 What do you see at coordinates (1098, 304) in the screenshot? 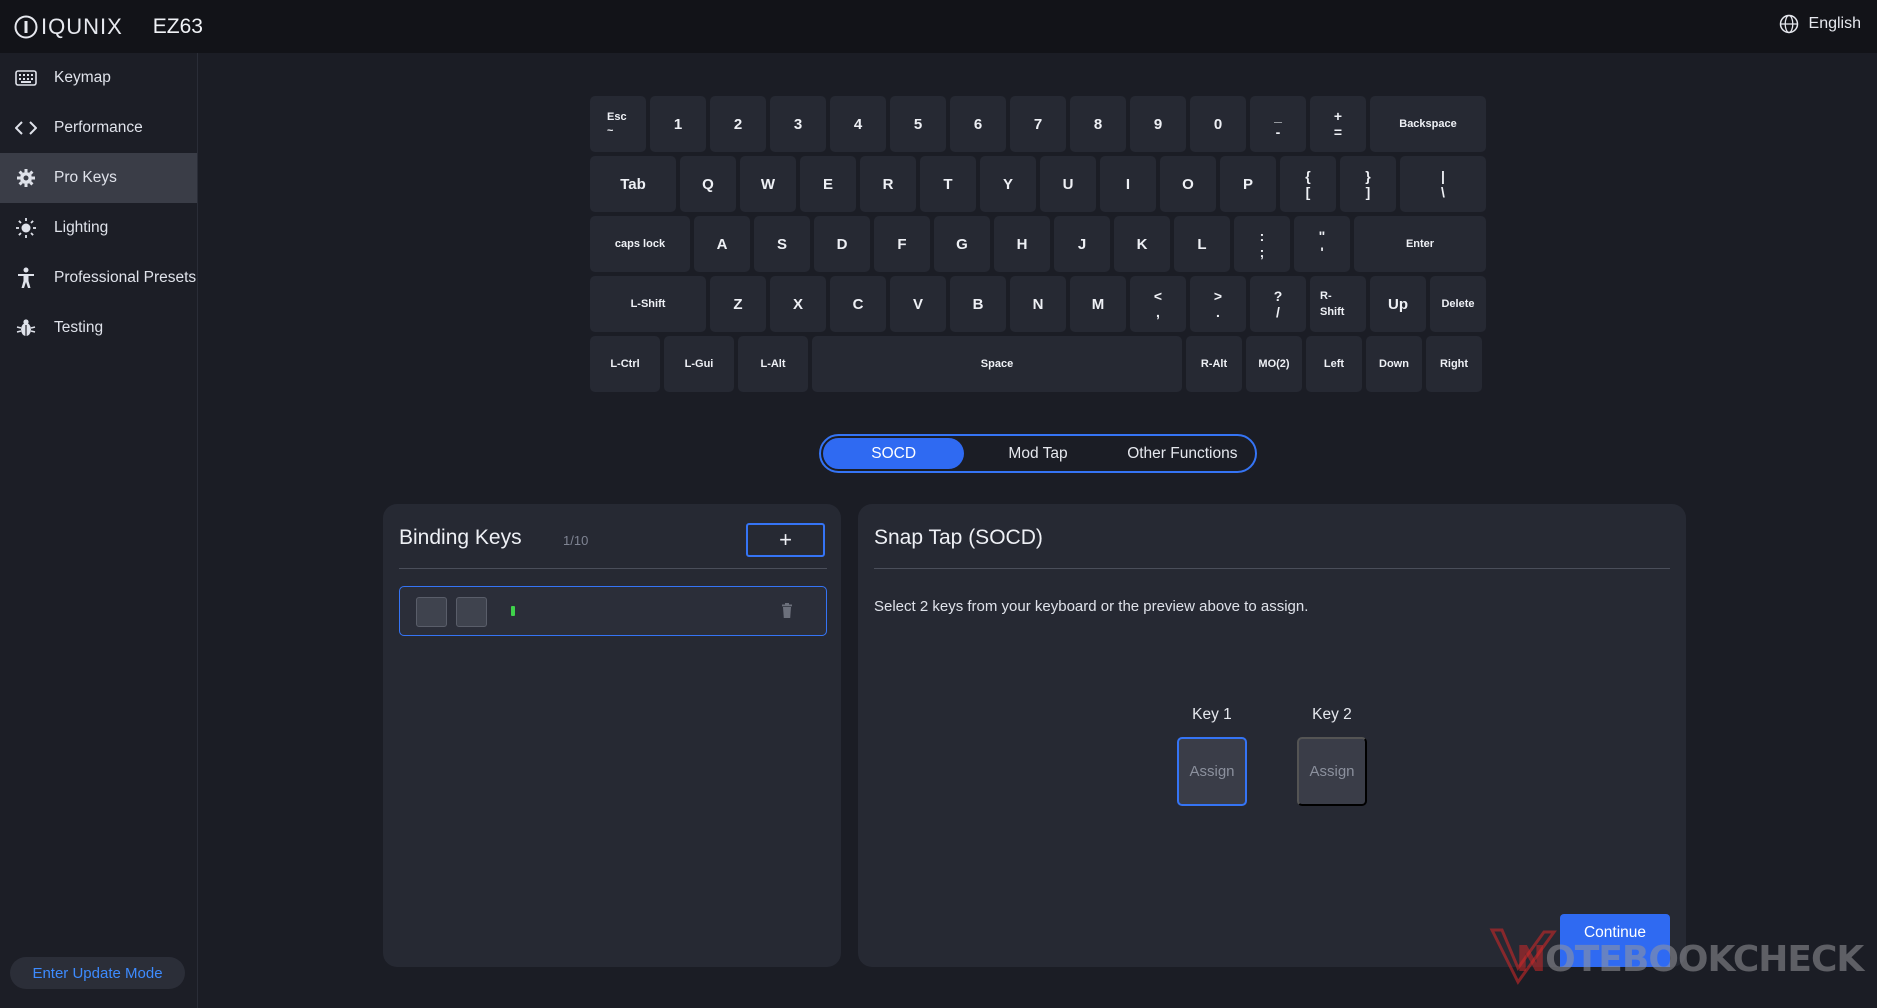
I see `key-m: M` at bounding box center [1098, 304].